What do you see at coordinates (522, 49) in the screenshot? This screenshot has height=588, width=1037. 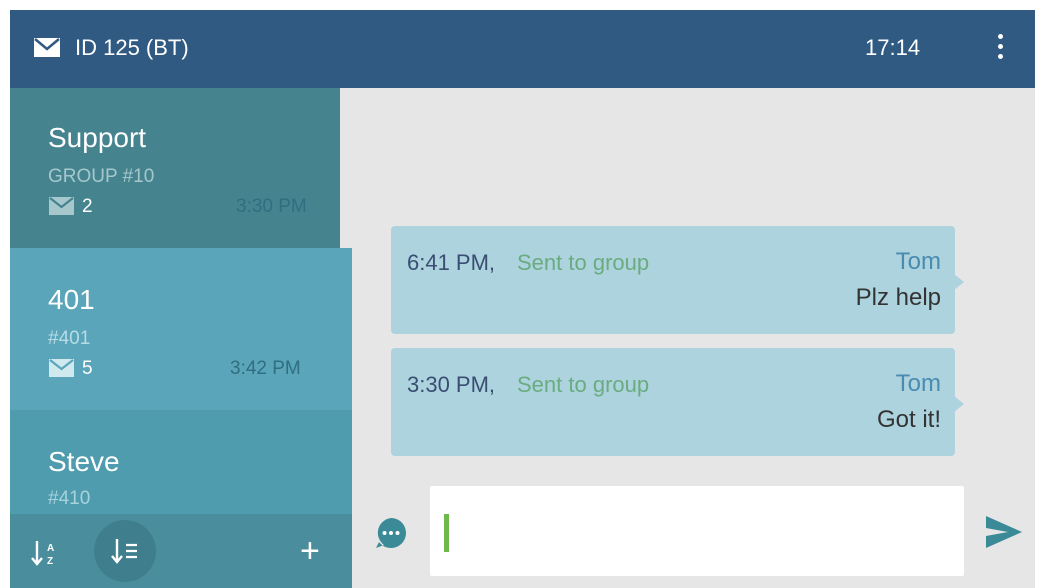 I see `header-bar: ID 125 (BT) 17:14` at bounding box center [522, 49].